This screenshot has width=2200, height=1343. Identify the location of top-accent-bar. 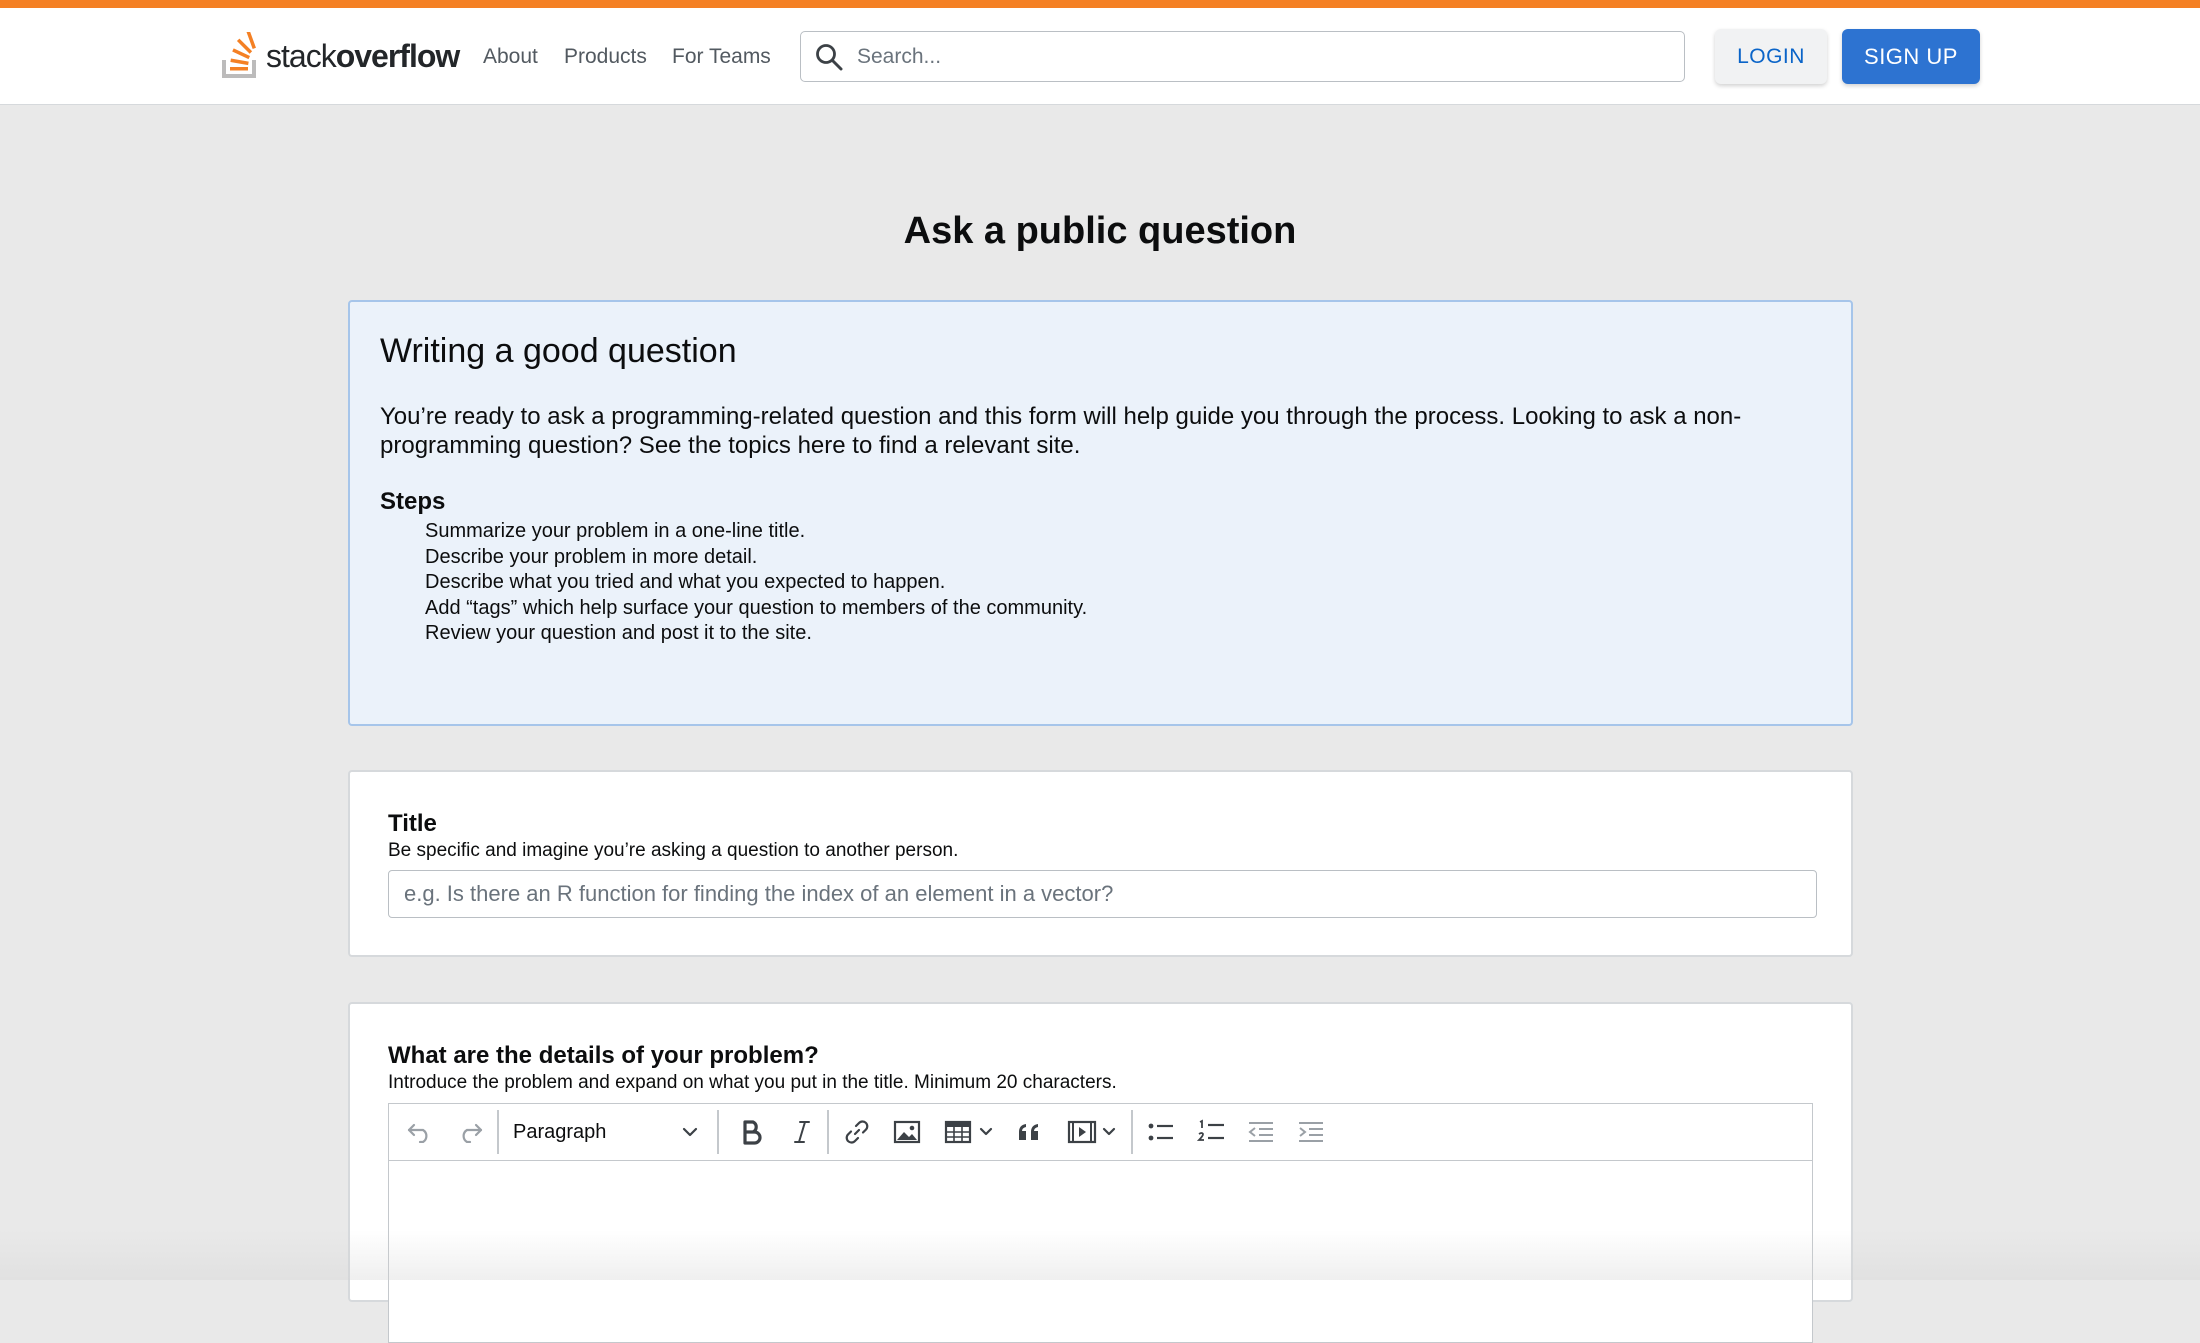
(1100, 4).